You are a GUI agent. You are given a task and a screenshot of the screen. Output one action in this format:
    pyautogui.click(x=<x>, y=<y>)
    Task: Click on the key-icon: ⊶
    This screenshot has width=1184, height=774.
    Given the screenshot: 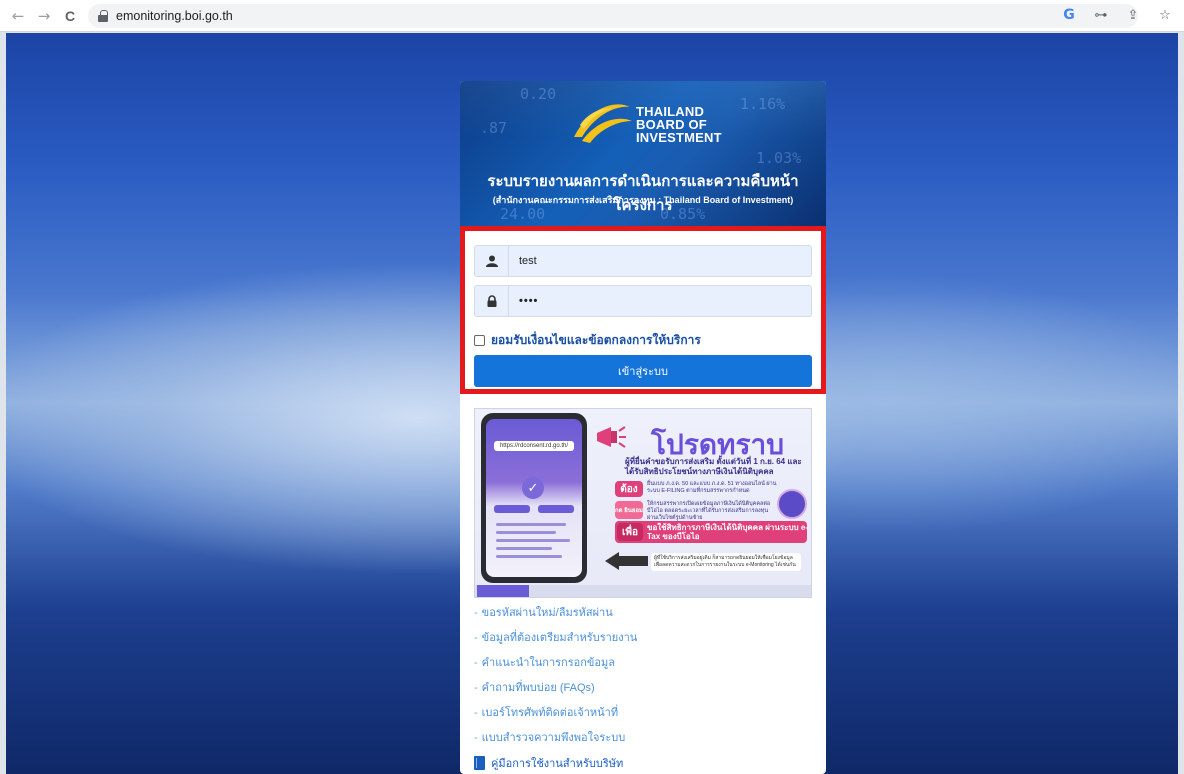 What is the action you would take?
    pyautogui.click(x=1101, y=15)
    